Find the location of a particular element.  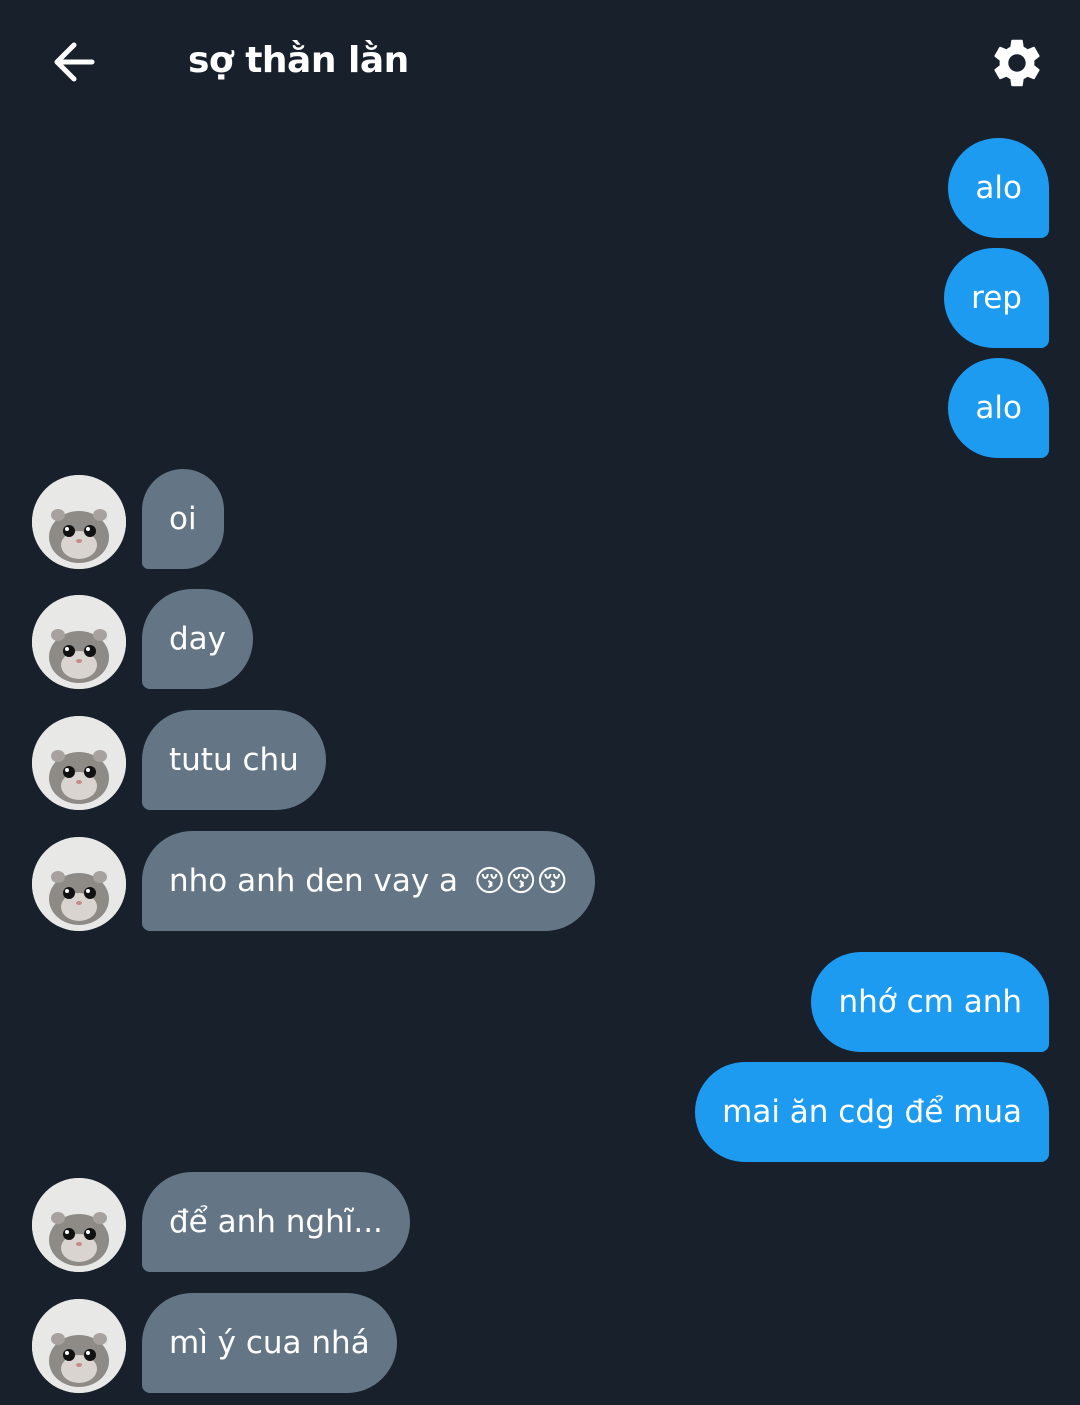

message-text: nhớ cm anh is located at coordinates (930, 1002).